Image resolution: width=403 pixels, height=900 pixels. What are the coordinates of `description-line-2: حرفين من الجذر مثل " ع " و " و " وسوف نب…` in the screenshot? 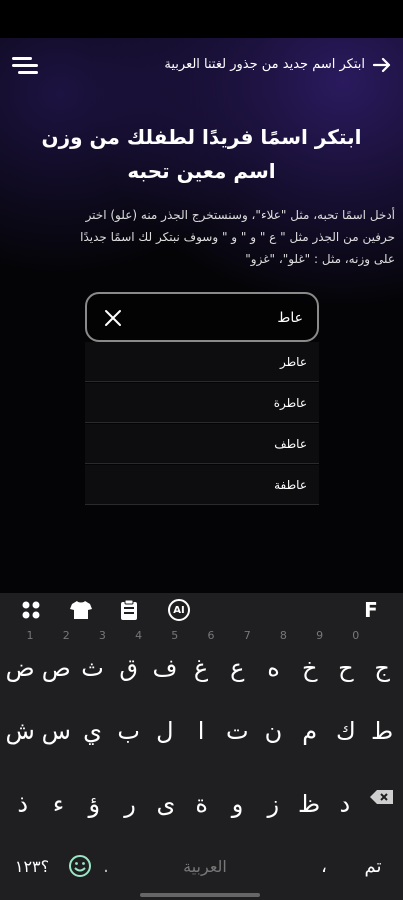 It's located at (237, 237).